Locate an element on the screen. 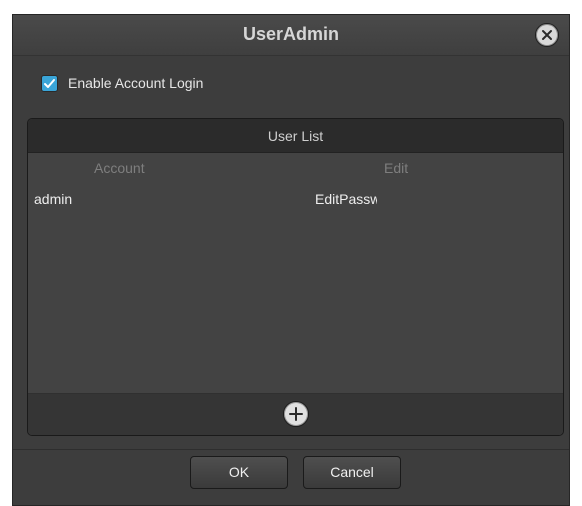  title-bar: UserAdmin is located at coordinates (291, 35).